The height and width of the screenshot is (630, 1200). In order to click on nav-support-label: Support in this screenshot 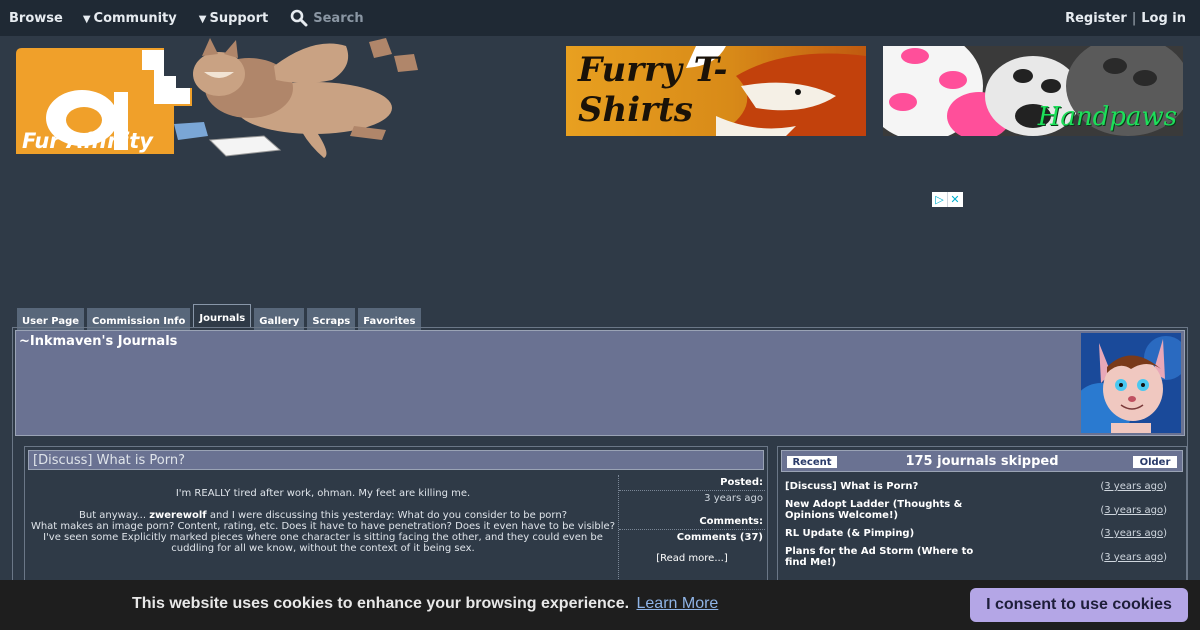, I will do `click(239, 18)`.